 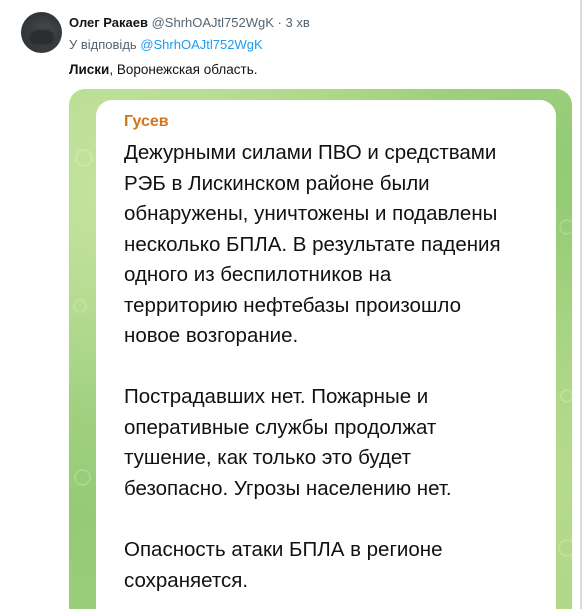 What do you see at coordinates (89, 69) in the screenshot?
I see `tweet-text-bold: Лиски` at bounding box center [89, 69].